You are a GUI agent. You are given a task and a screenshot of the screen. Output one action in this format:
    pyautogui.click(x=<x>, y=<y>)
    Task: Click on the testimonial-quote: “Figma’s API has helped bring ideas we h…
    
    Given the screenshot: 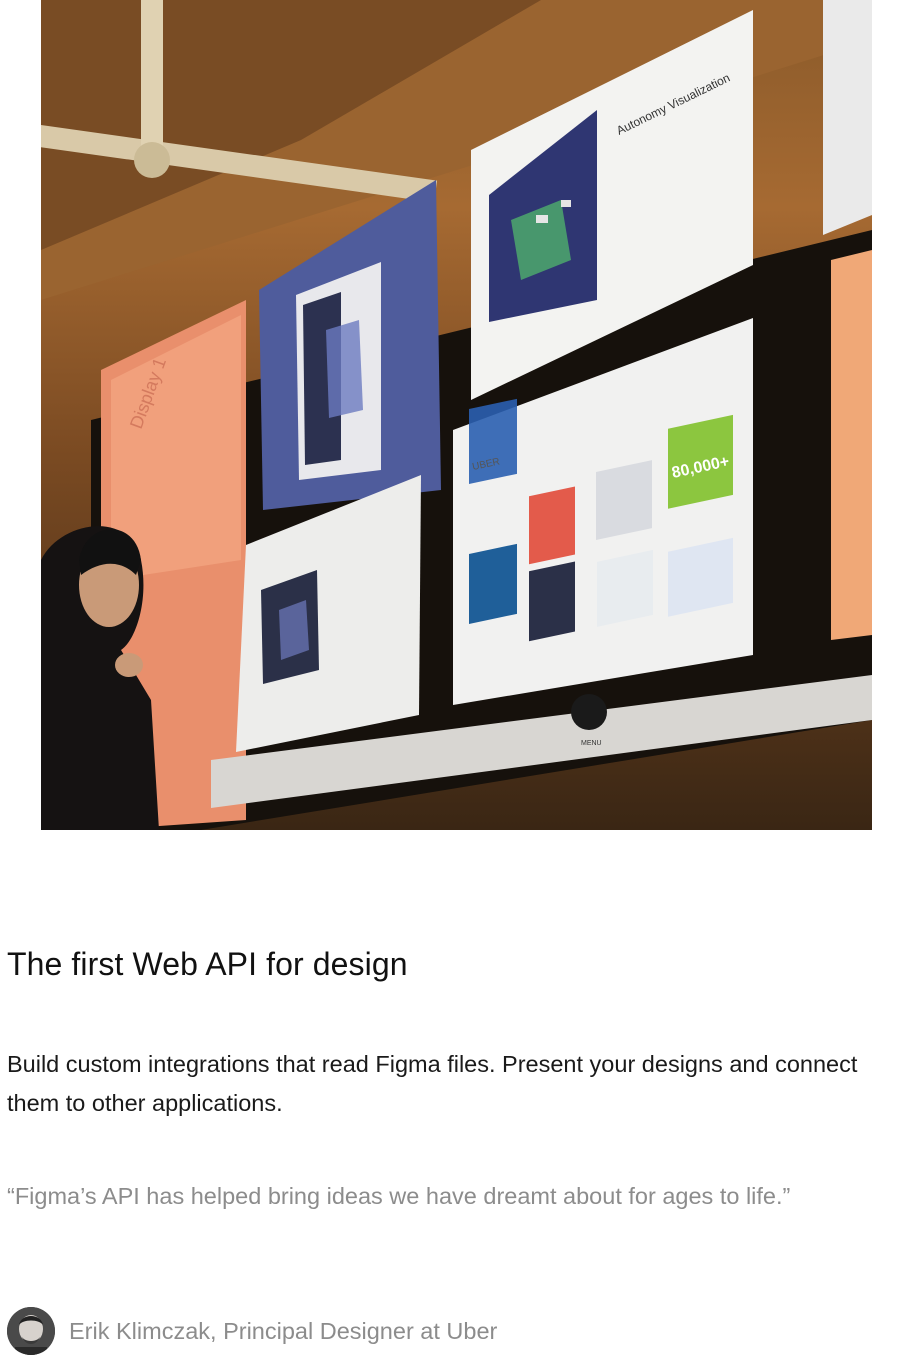 What is the action you would take?
    pyautogui.click(x=399, y=1196)
    